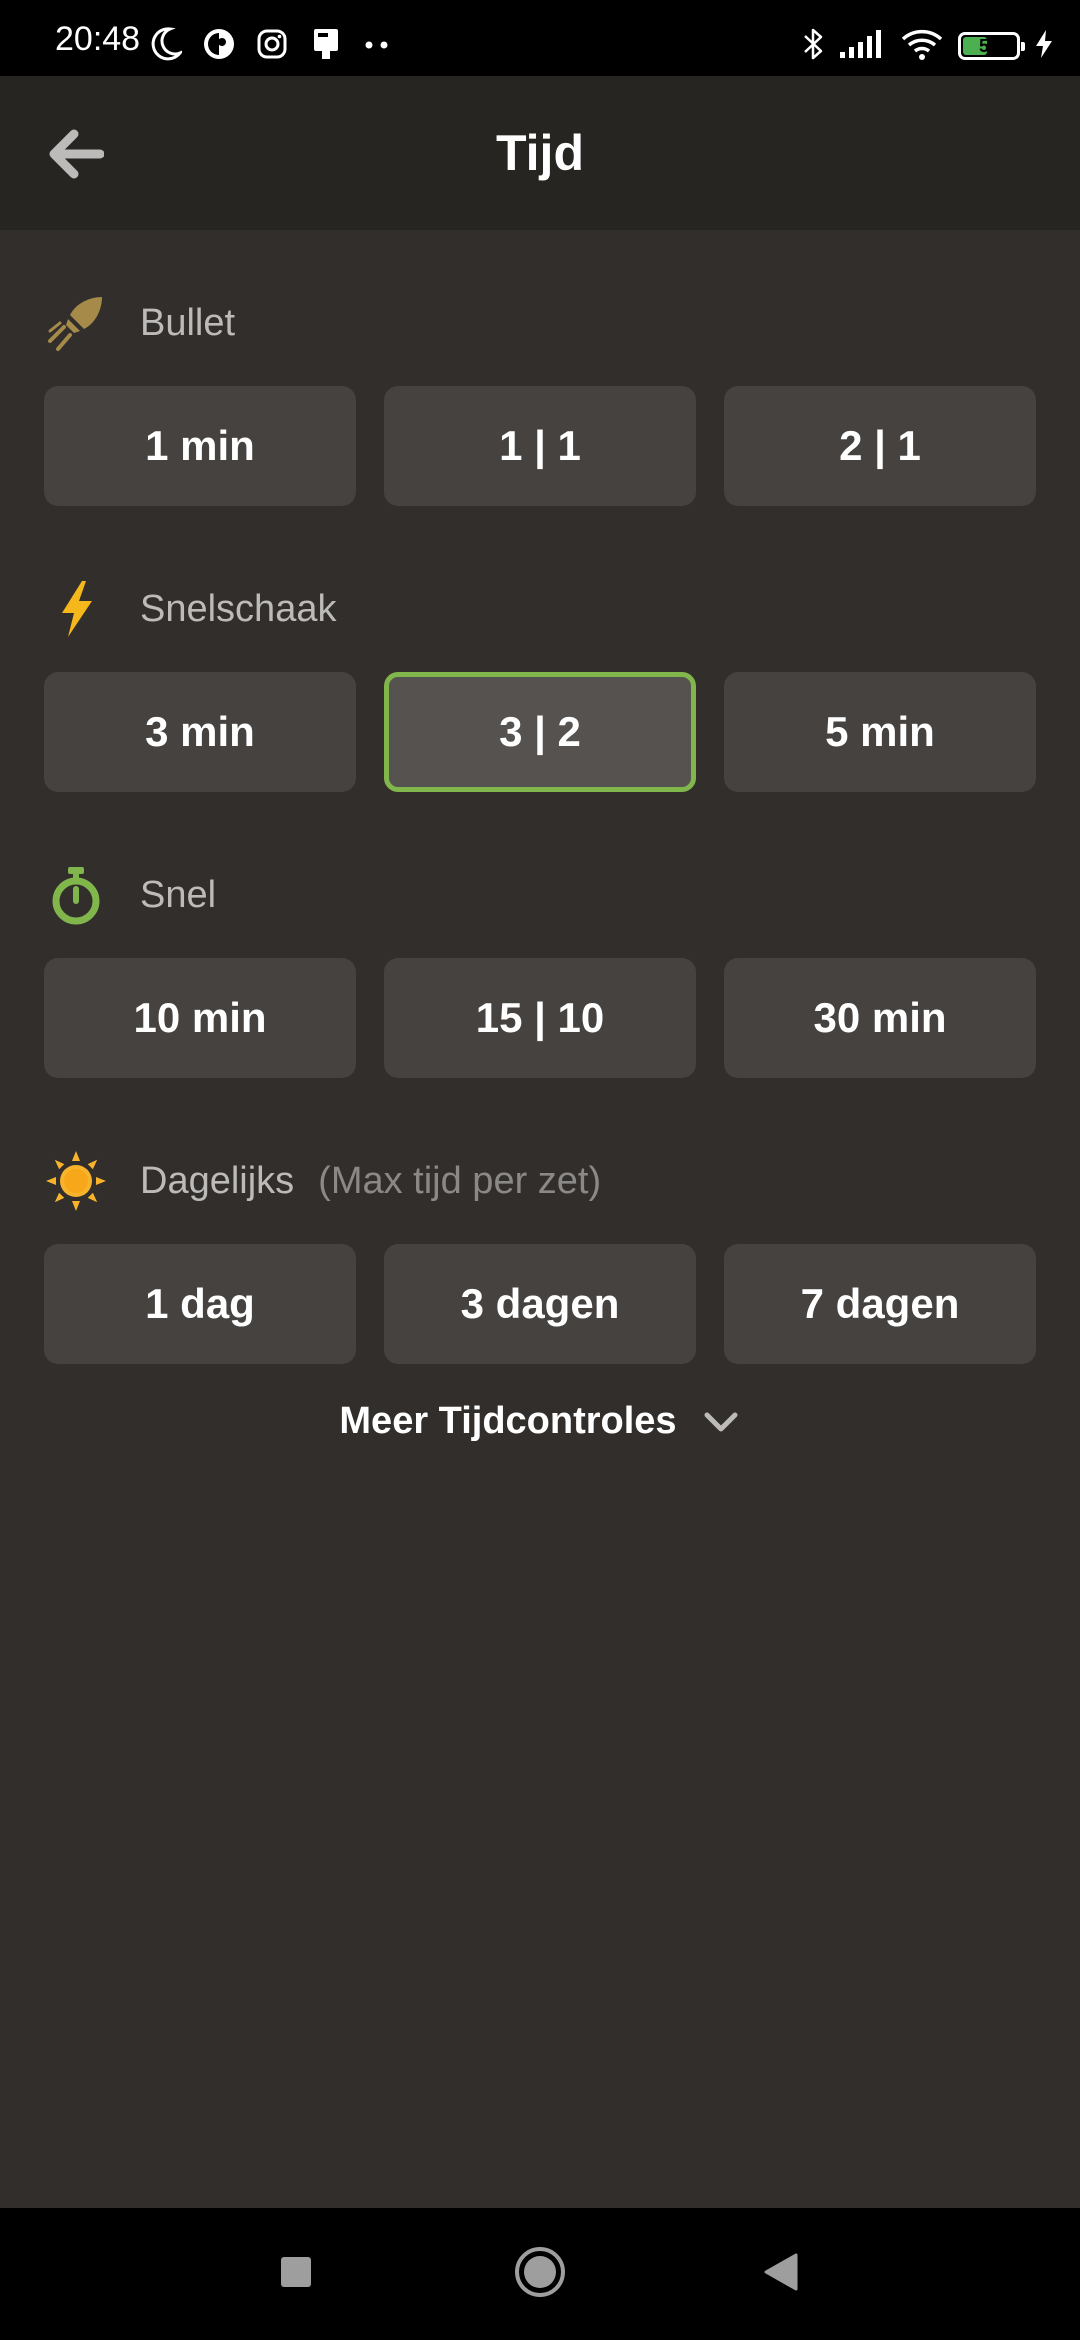 Image resolution: width=1080 pixels, height=2340 pixels. I want to click on status-notification-icons, so click(270, 46).